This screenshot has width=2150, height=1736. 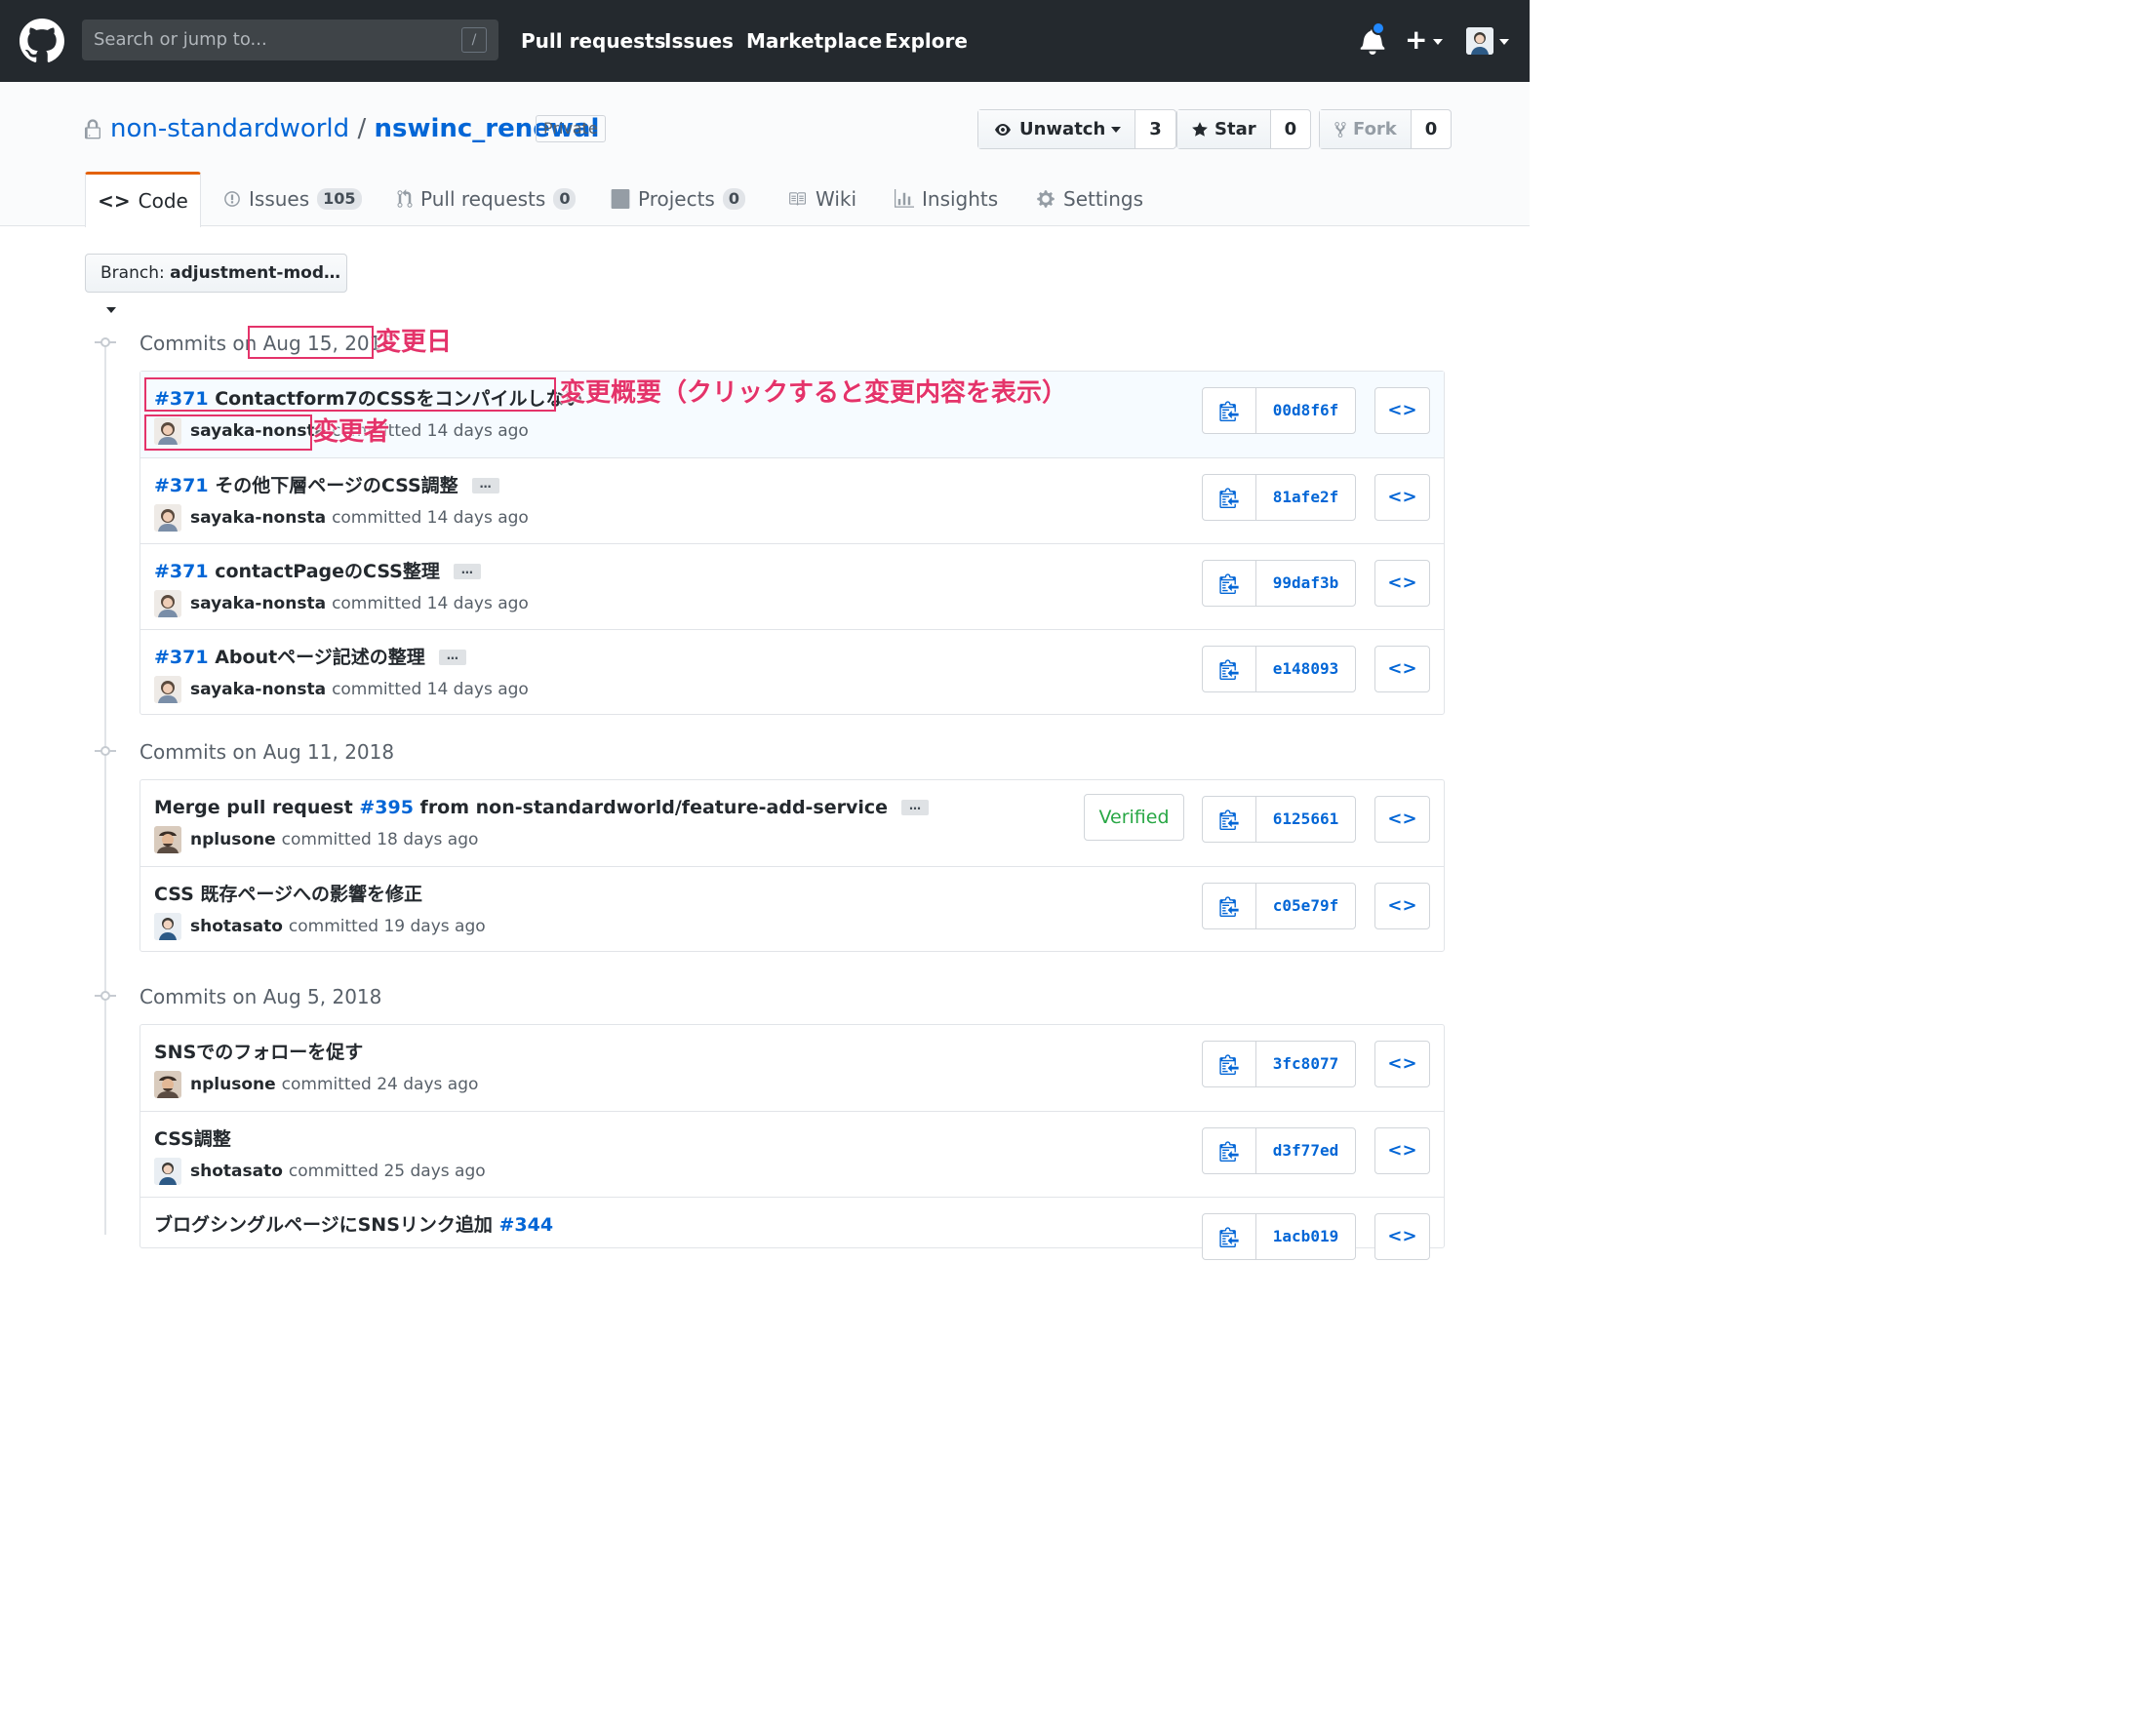 What do you see at coordinates (593, 41) in the screenshot?
I see `nav-pull-requests: Pull requests` at bounding box center [593, 41].